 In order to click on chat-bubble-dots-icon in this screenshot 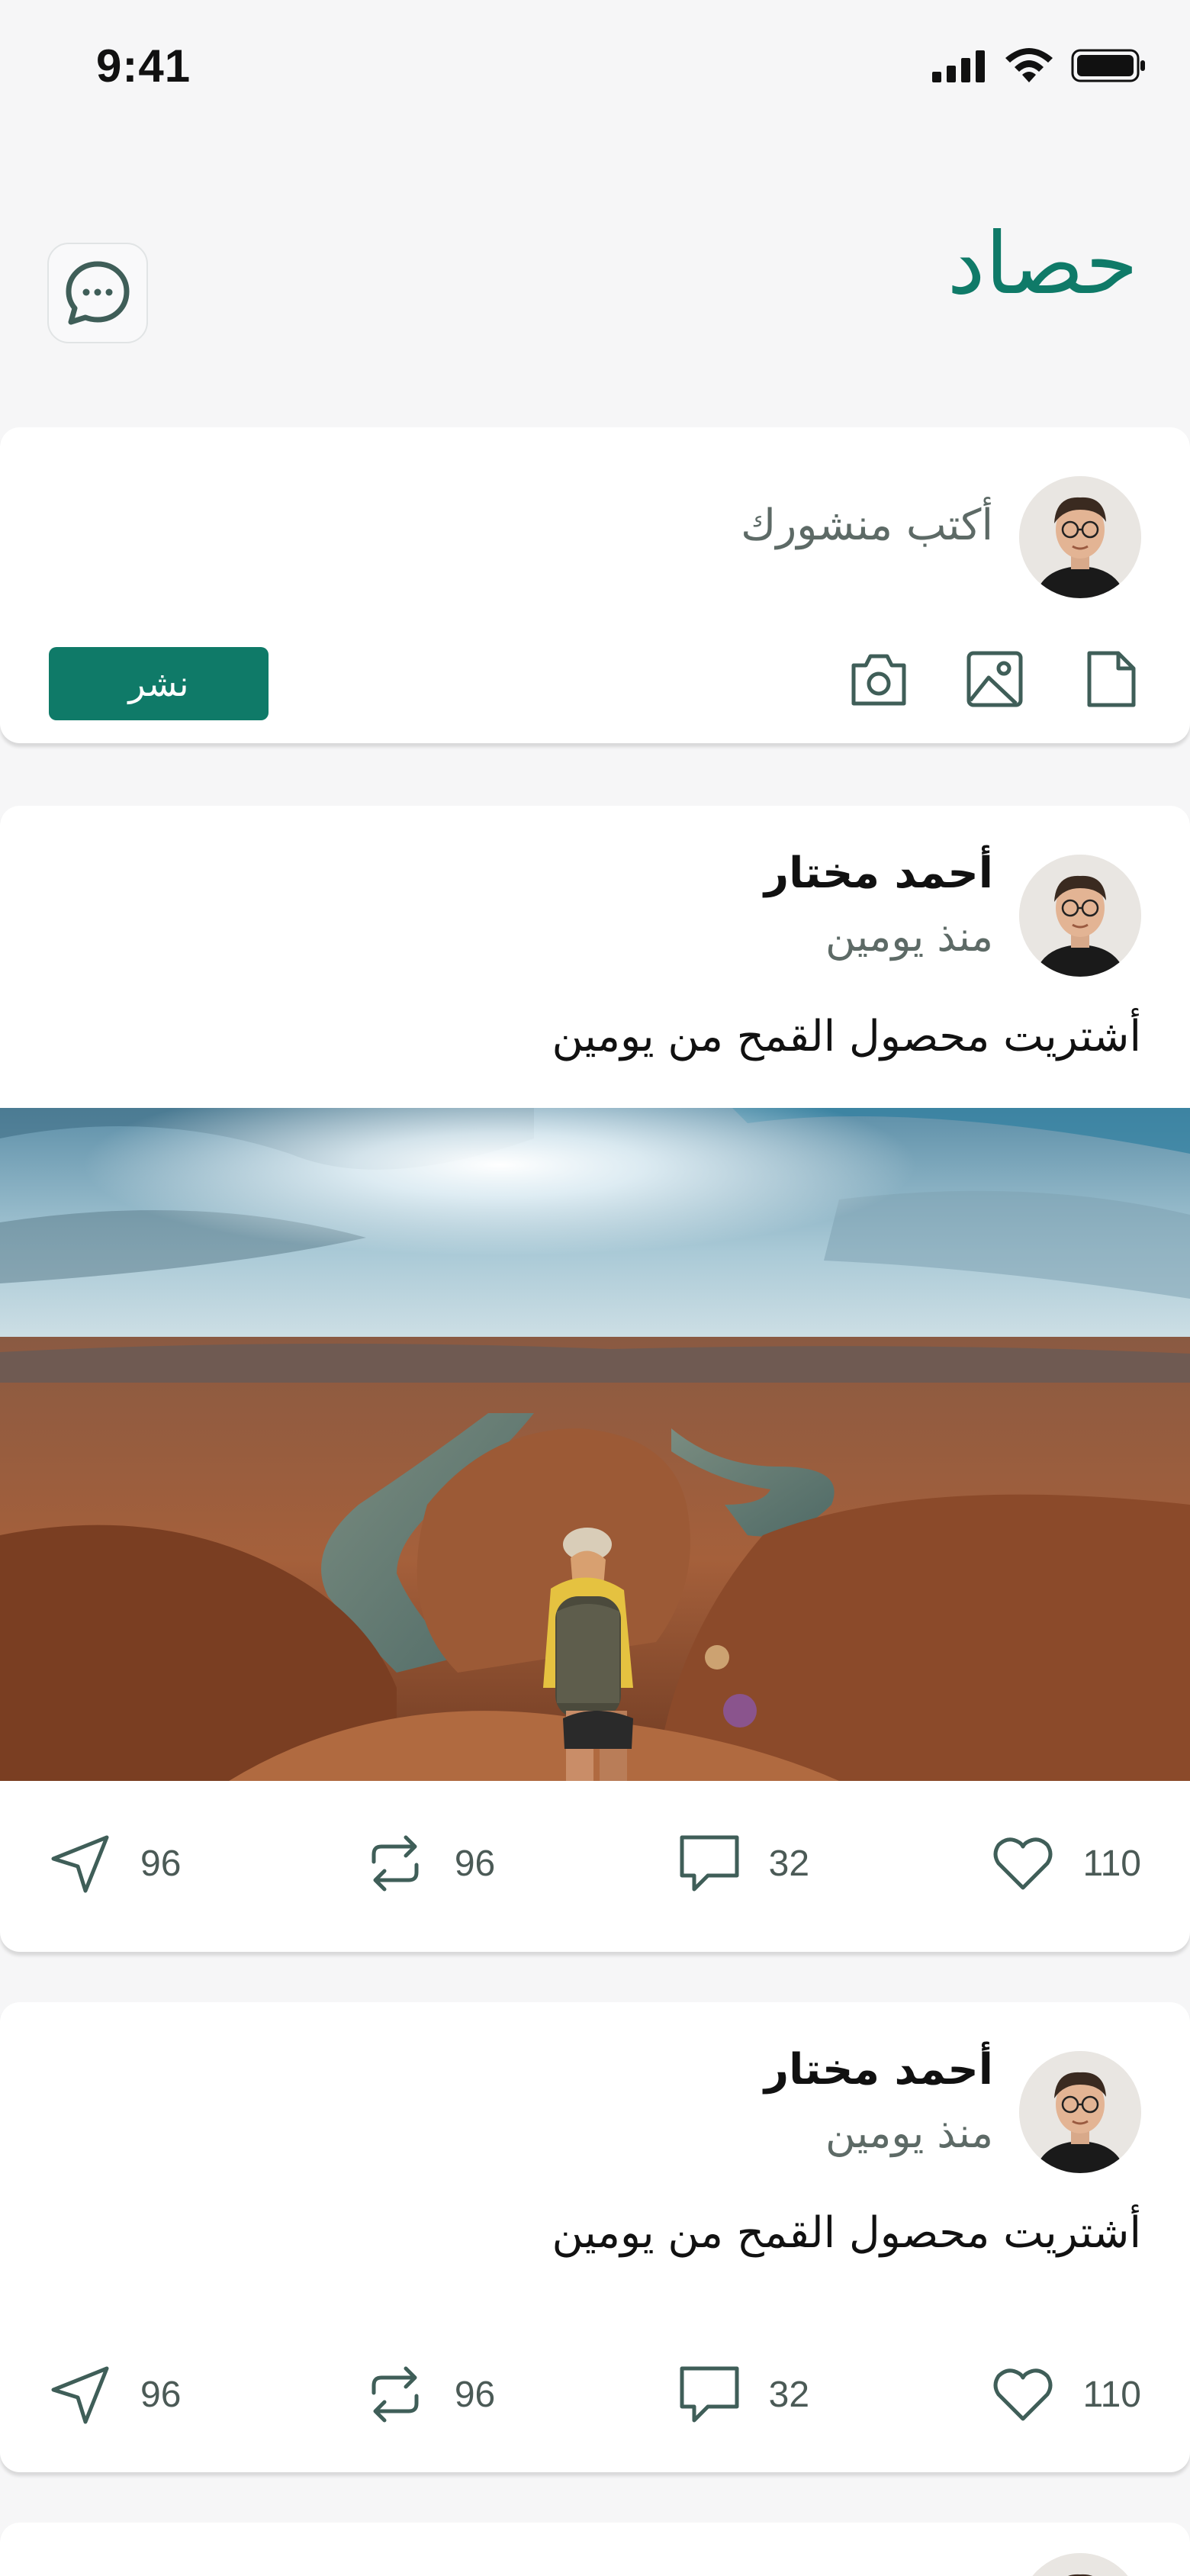, I will do `click(98, 293)`.